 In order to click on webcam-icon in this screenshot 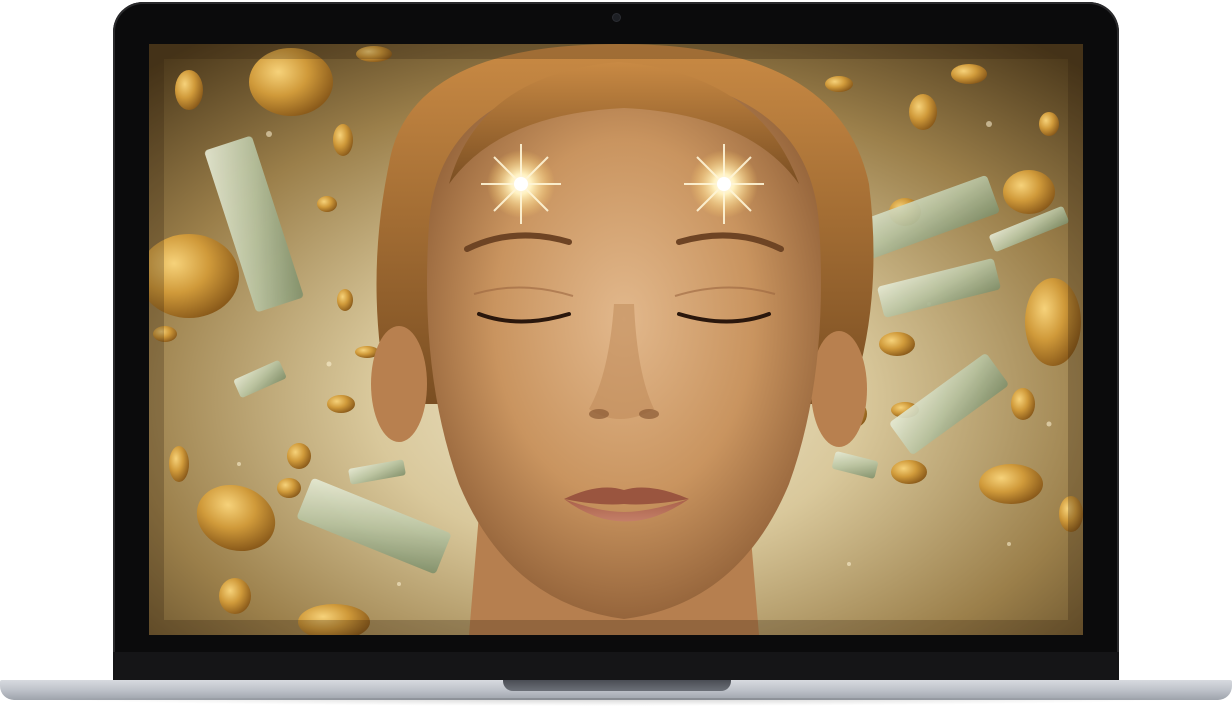, I will do `click(616, 17)`.